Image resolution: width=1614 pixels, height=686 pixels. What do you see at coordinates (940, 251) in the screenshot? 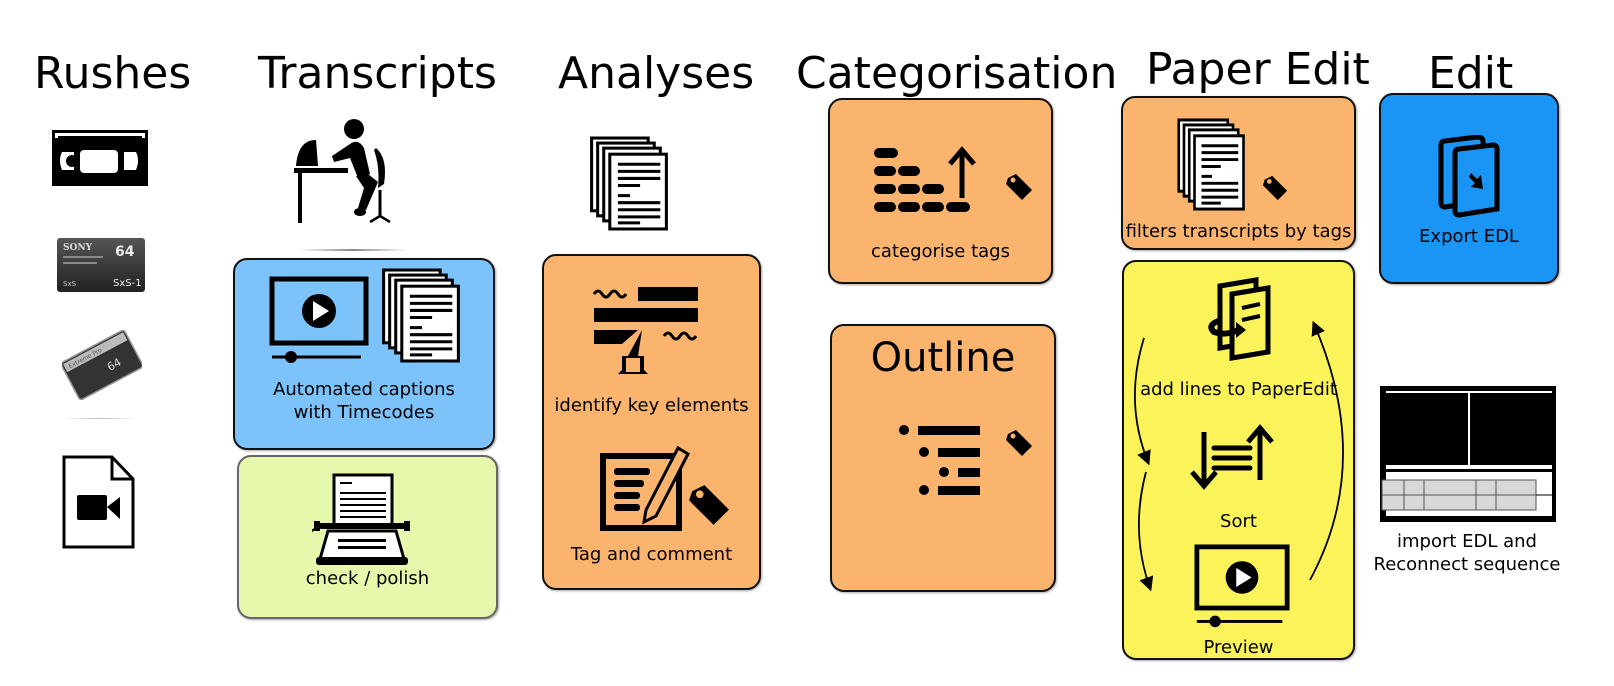
I see `categorise-tags-label: categorise tags` at bounding box center [940, 251].